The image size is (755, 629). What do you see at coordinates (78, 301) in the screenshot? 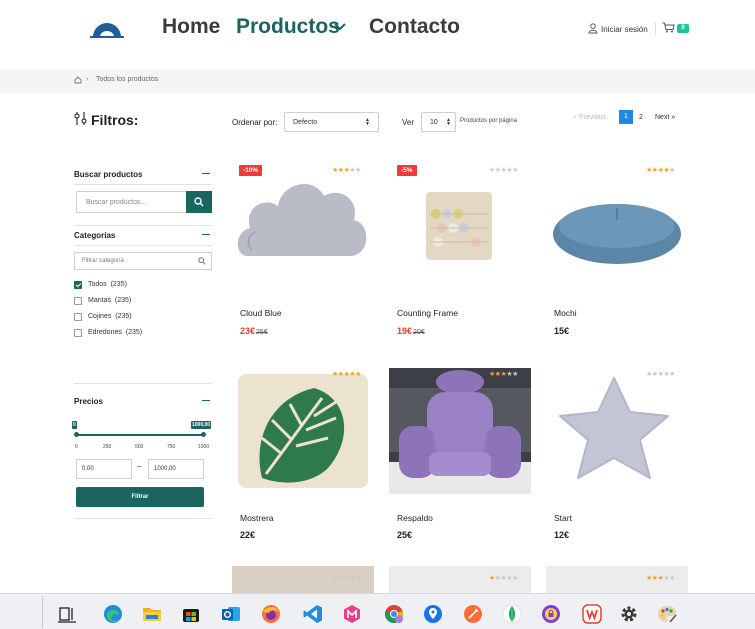
I see `category-checkbox-mantas` at bounding box center [78, 301].